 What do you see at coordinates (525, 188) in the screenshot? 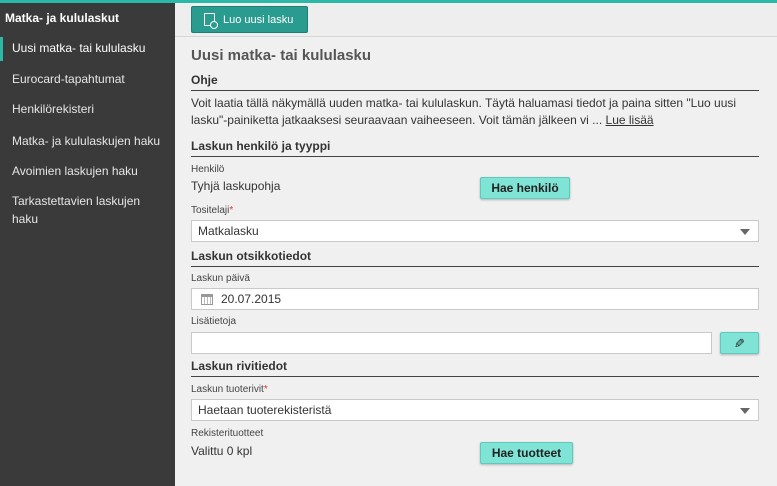
I see `find-person-button: Hae henkilö` at bounding box center [525, 188].